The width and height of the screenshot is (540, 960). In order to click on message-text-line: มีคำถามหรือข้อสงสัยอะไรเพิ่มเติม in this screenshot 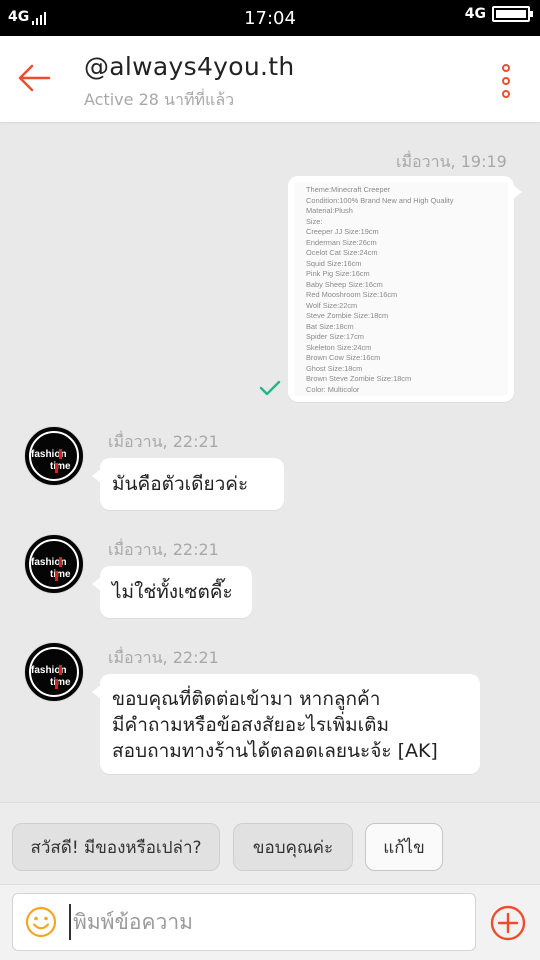, I will do `click(251, 725)`.